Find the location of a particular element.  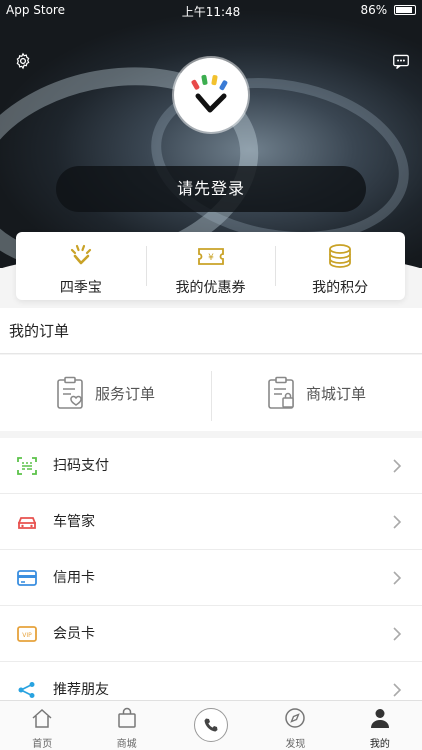

coupon-icon: ¥ is located at coordinates (210, 256).